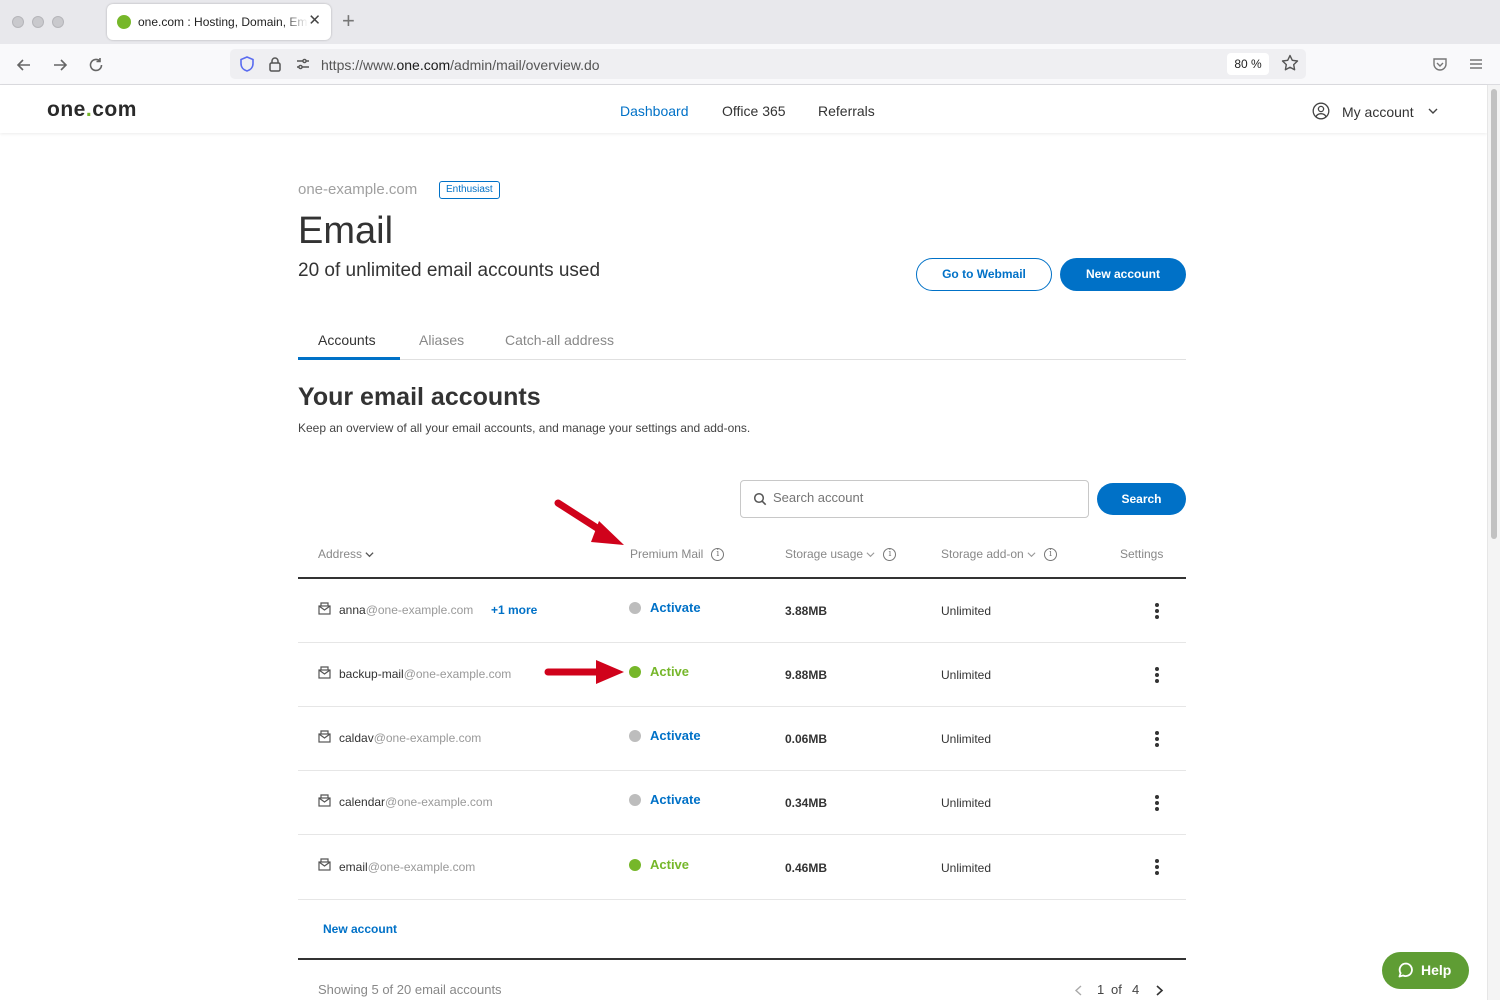  Describe the element at coordinates (347, 340) in the screenshot. I see `tab-accounts: Accounts` at that location.